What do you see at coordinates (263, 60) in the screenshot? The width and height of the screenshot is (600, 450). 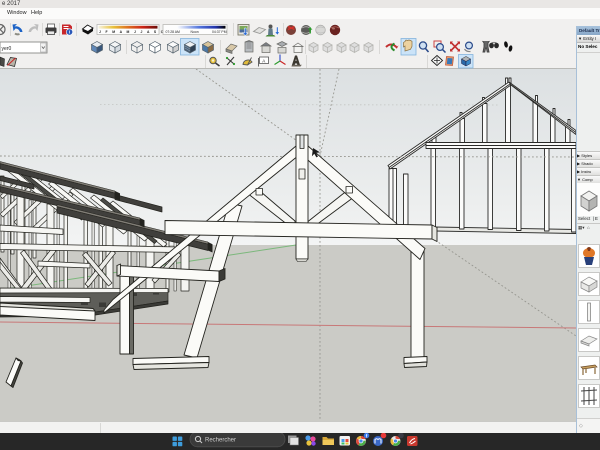 I see `svg-text: A` at bounding box center [263, 60].